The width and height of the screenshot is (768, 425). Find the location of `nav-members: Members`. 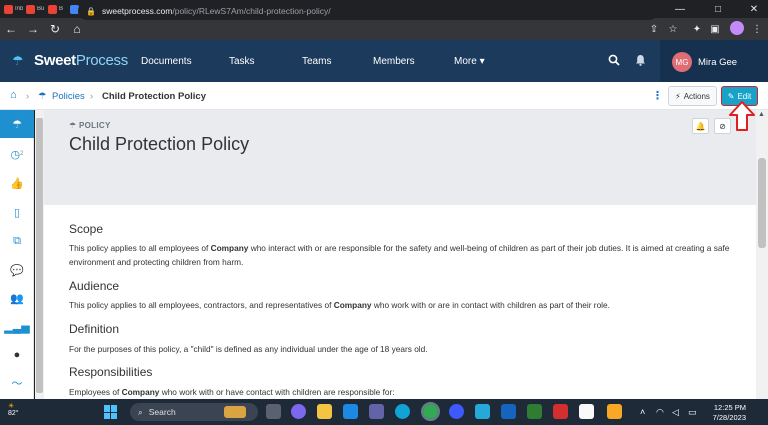

nav-members: Members is located at coordinates (394, 61).